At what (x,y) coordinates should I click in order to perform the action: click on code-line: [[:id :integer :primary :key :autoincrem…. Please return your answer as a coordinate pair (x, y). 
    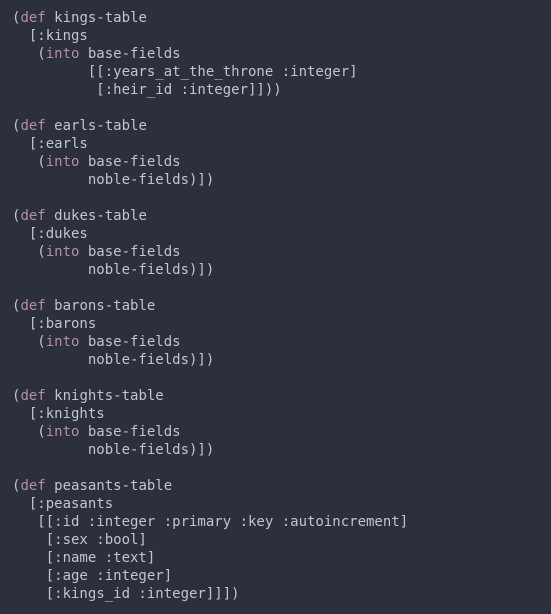
    Looking at the image, I should click on (210, 522).